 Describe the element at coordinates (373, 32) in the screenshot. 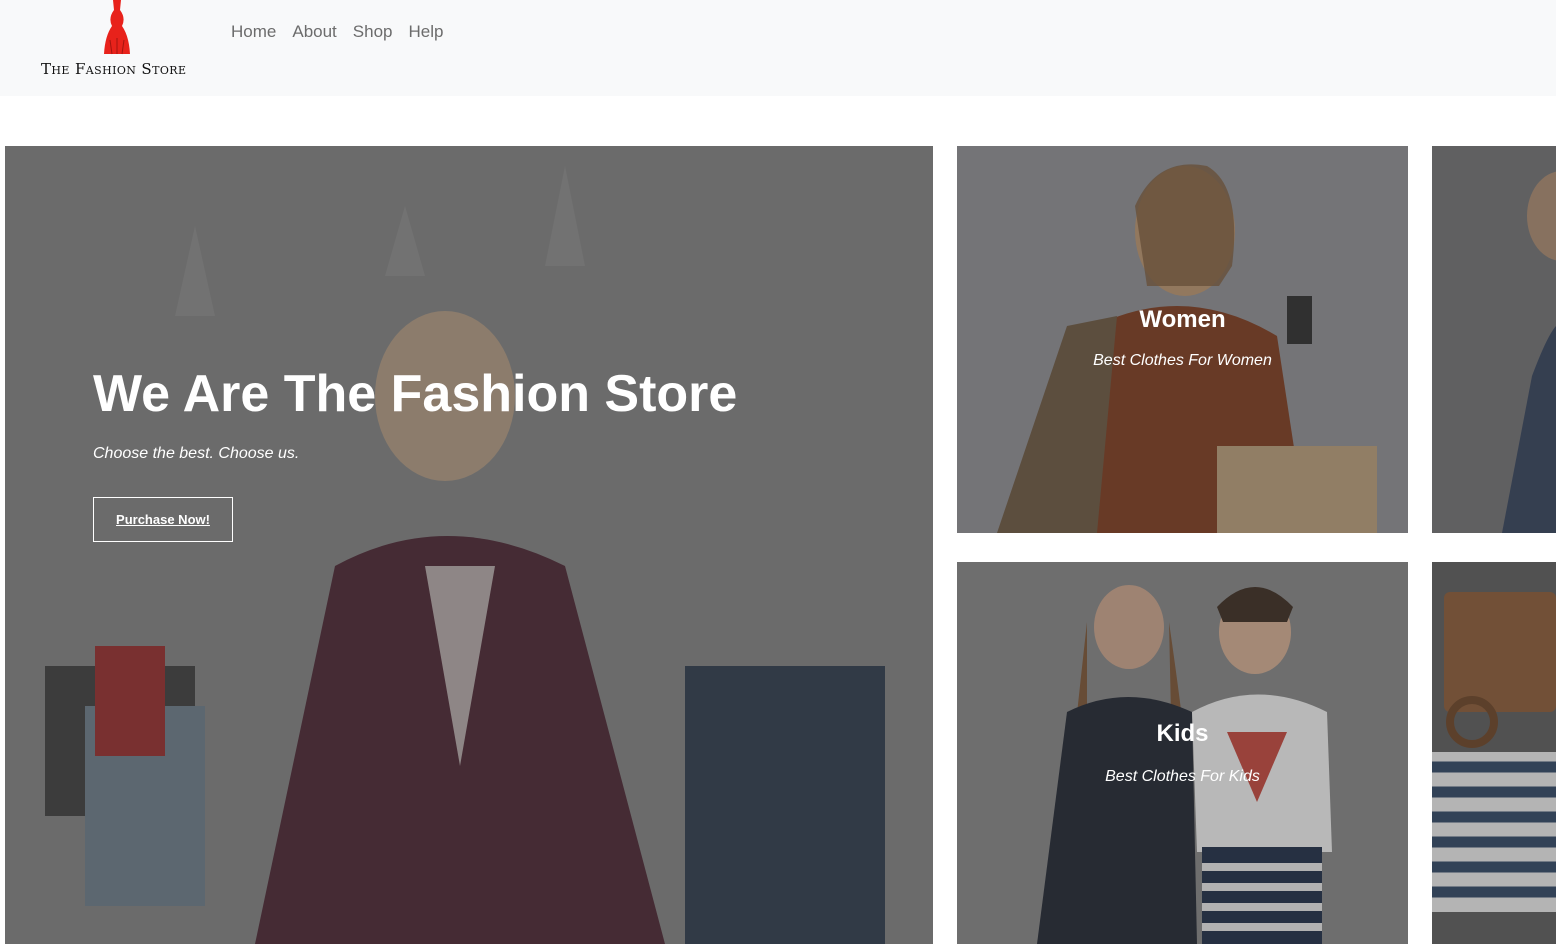

I see `nav-shop: Shop` at that location.